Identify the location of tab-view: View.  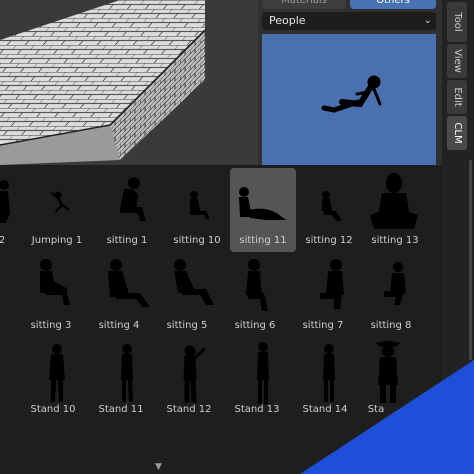
(457, 61).